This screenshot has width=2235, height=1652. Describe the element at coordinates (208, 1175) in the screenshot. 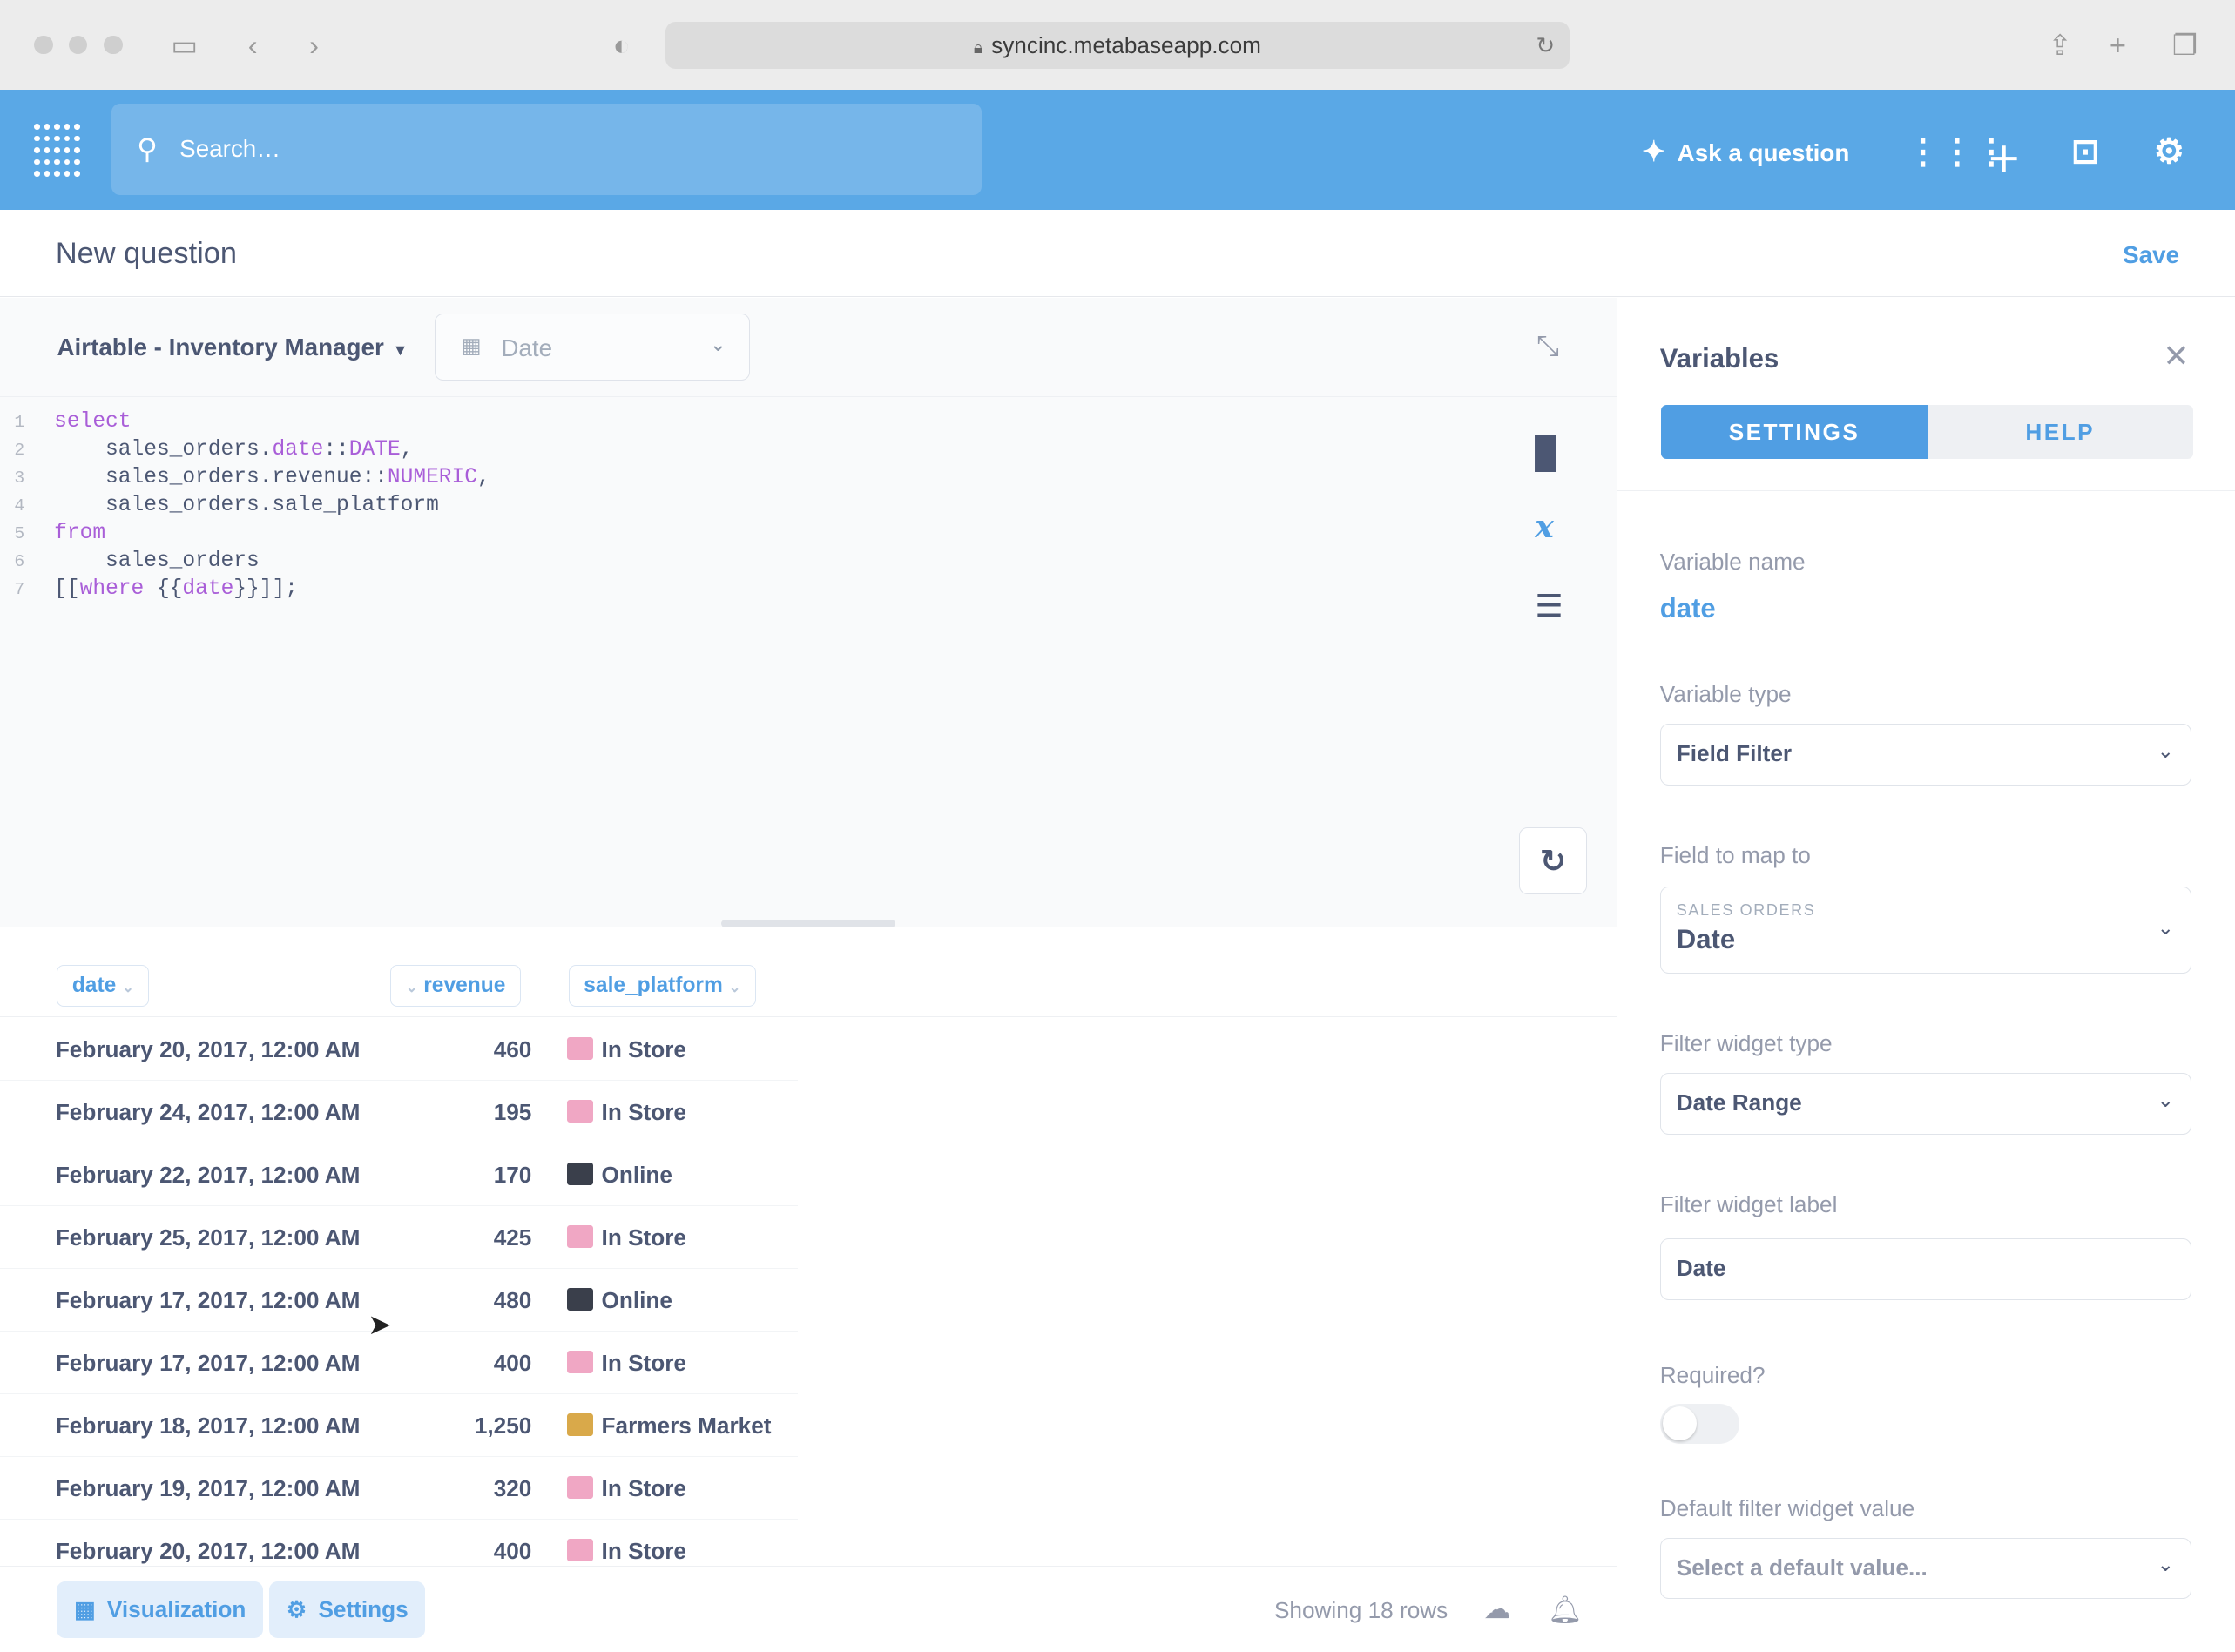

I see `cell-date: February 22, 2017, 12:00 AM` at that location.